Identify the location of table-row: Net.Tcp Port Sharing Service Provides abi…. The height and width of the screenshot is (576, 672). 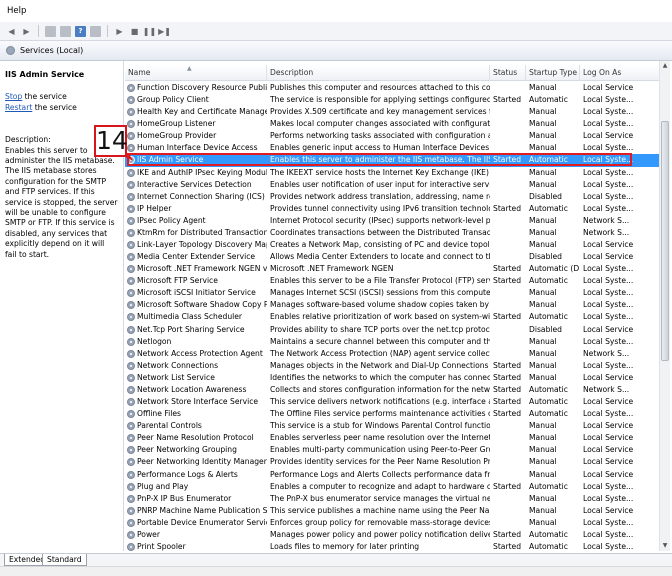
(392, 330).